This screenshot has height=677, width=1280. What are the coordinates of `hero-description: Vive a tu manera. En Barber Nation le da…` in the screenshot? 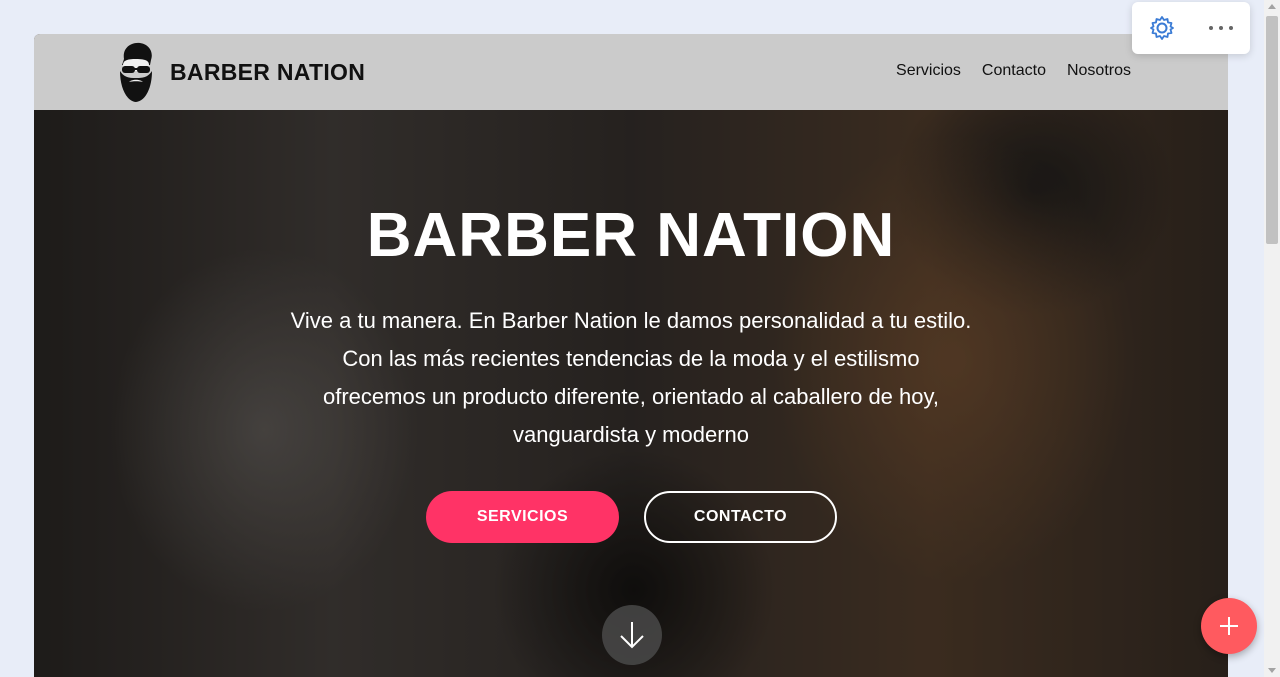 It's located at (631, 378).